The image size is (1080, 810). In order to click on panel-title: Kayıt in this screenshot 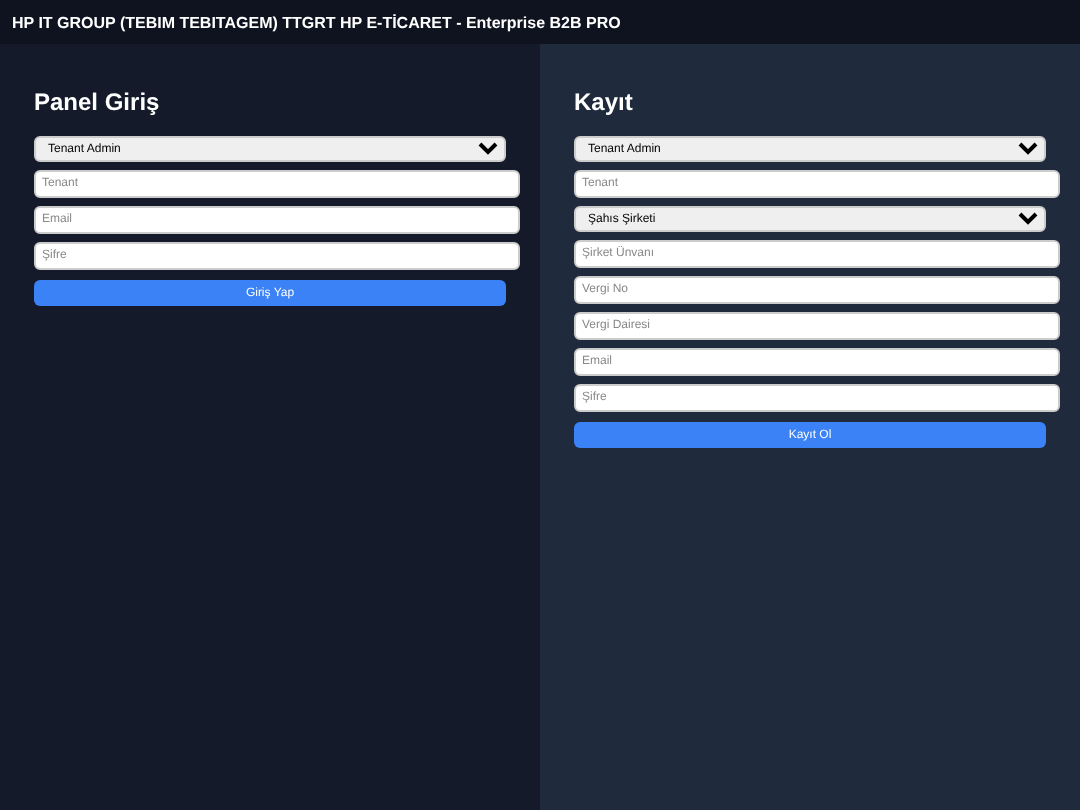, I will do `click(604, 102)`.